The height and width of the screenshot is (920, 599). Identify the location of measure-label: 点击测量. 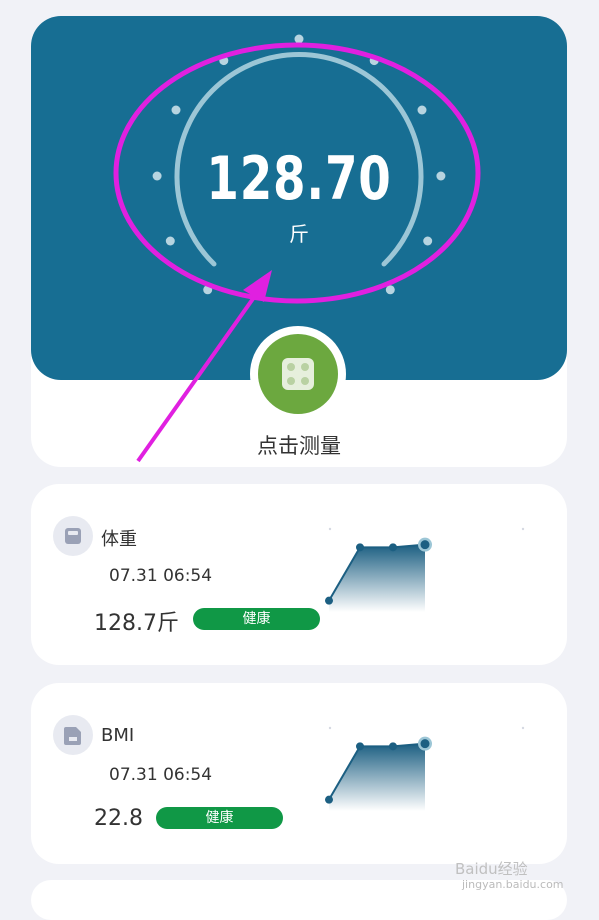
(299, 445).